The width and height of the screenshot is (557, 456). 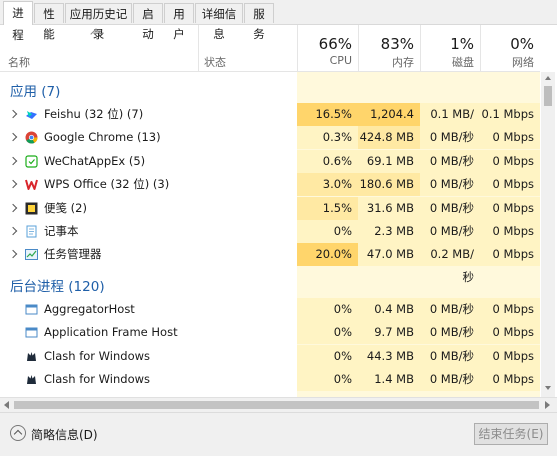 I want to click on process-name: 任务管理器, so click(x=73, y=254).